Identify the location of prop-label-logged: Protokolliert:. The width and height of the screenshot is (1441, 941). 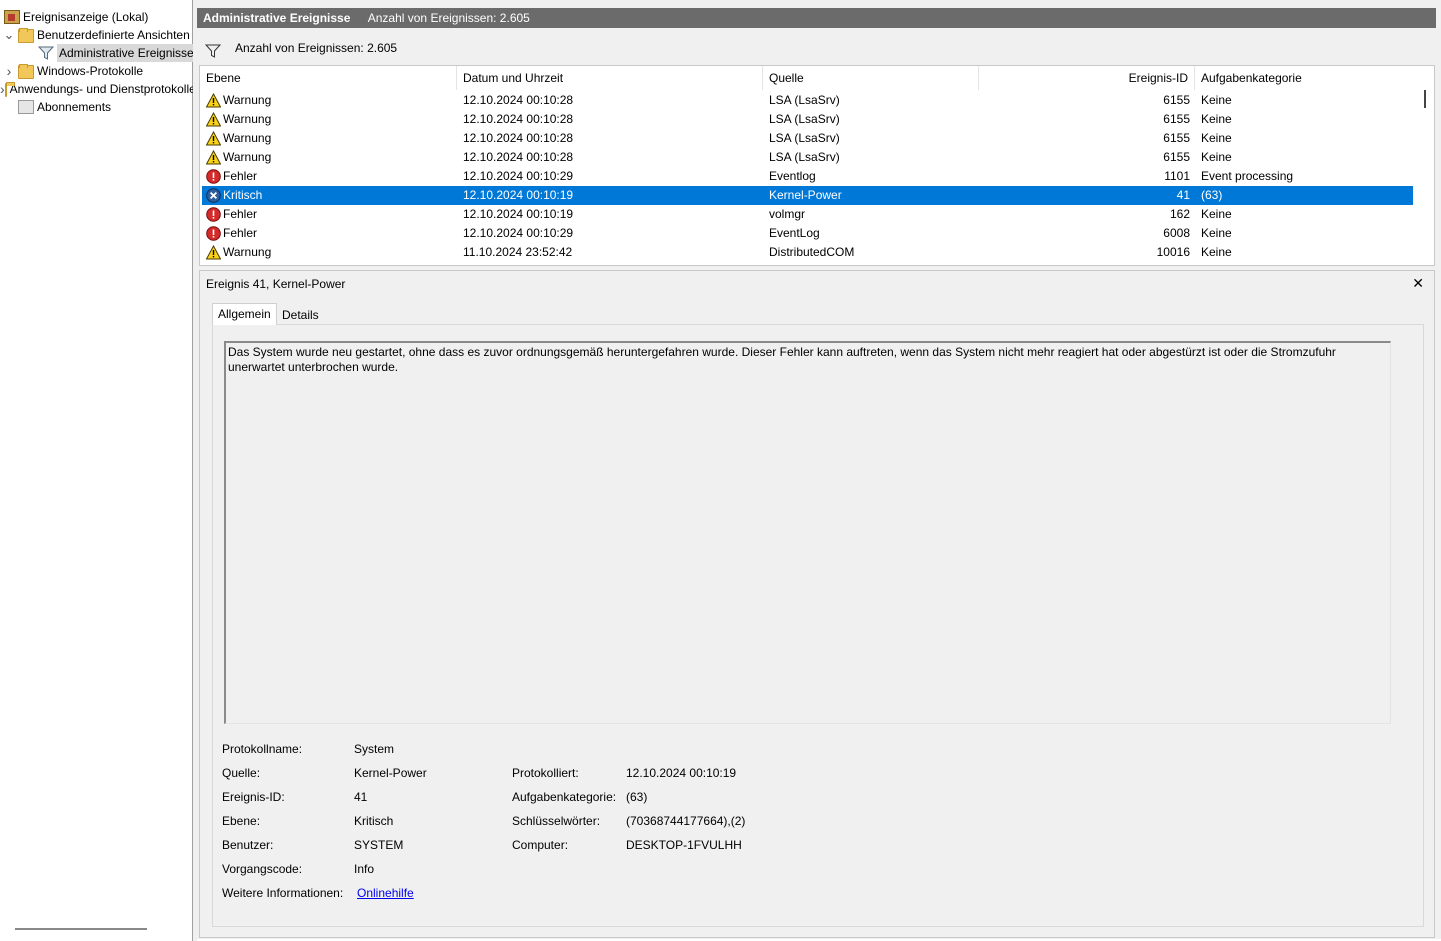
(545, 773).